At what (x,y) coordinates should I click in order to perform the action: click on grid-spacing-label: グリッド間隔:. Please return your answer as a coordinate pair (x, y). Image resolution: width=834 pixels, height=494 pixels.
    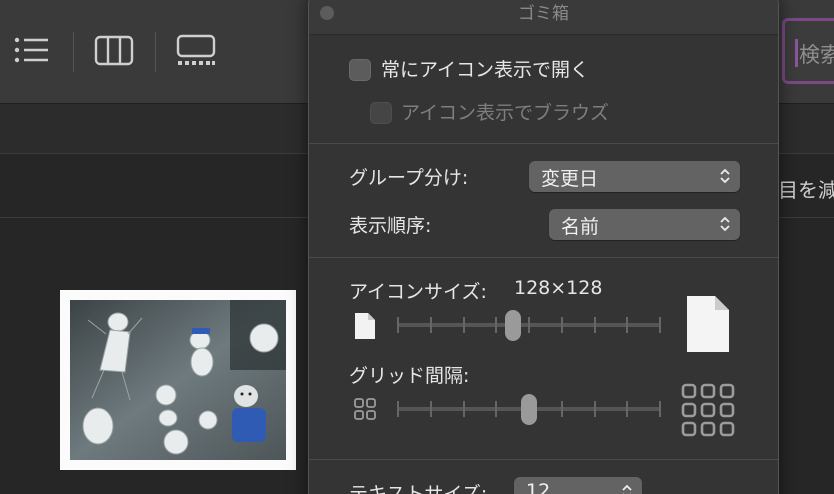
    Looking at the image, I should click on (409, 376).